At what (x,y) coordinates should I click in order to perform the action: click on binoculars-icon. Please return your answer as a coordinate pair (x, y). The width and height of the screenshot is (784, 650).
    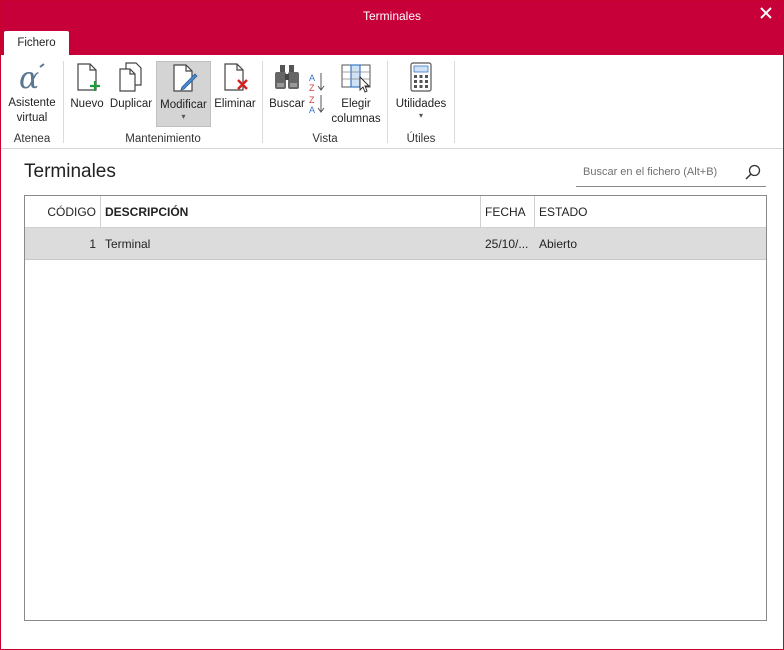
    Looking at the image, I should click on (287, 77).